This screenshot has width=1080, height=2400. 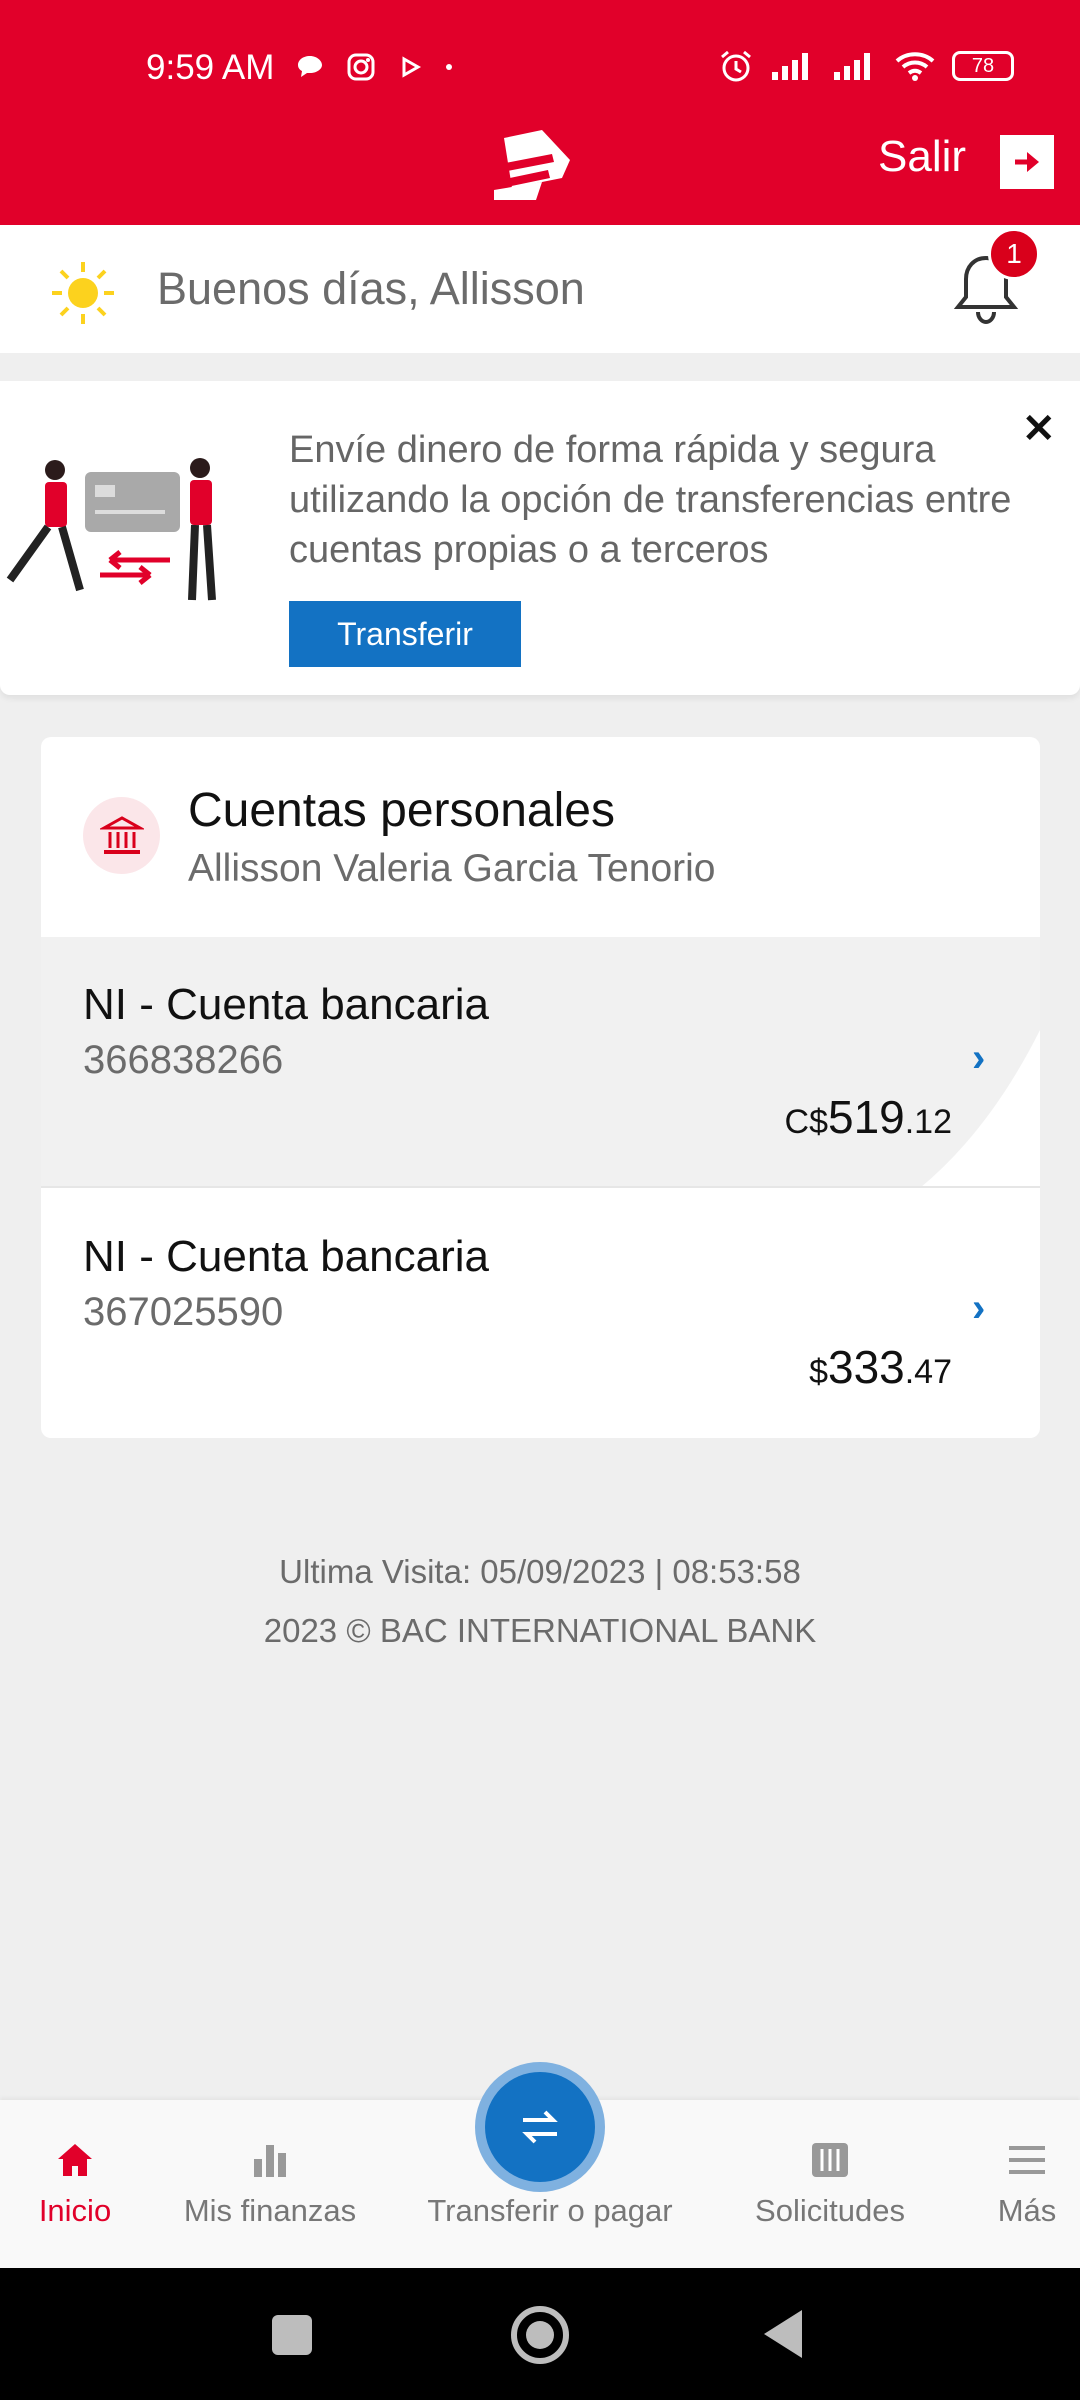 I want to click on last-visit: Ultima Visita: 05/09/2023 | 08:53:58, so click(x=540, y=1571).